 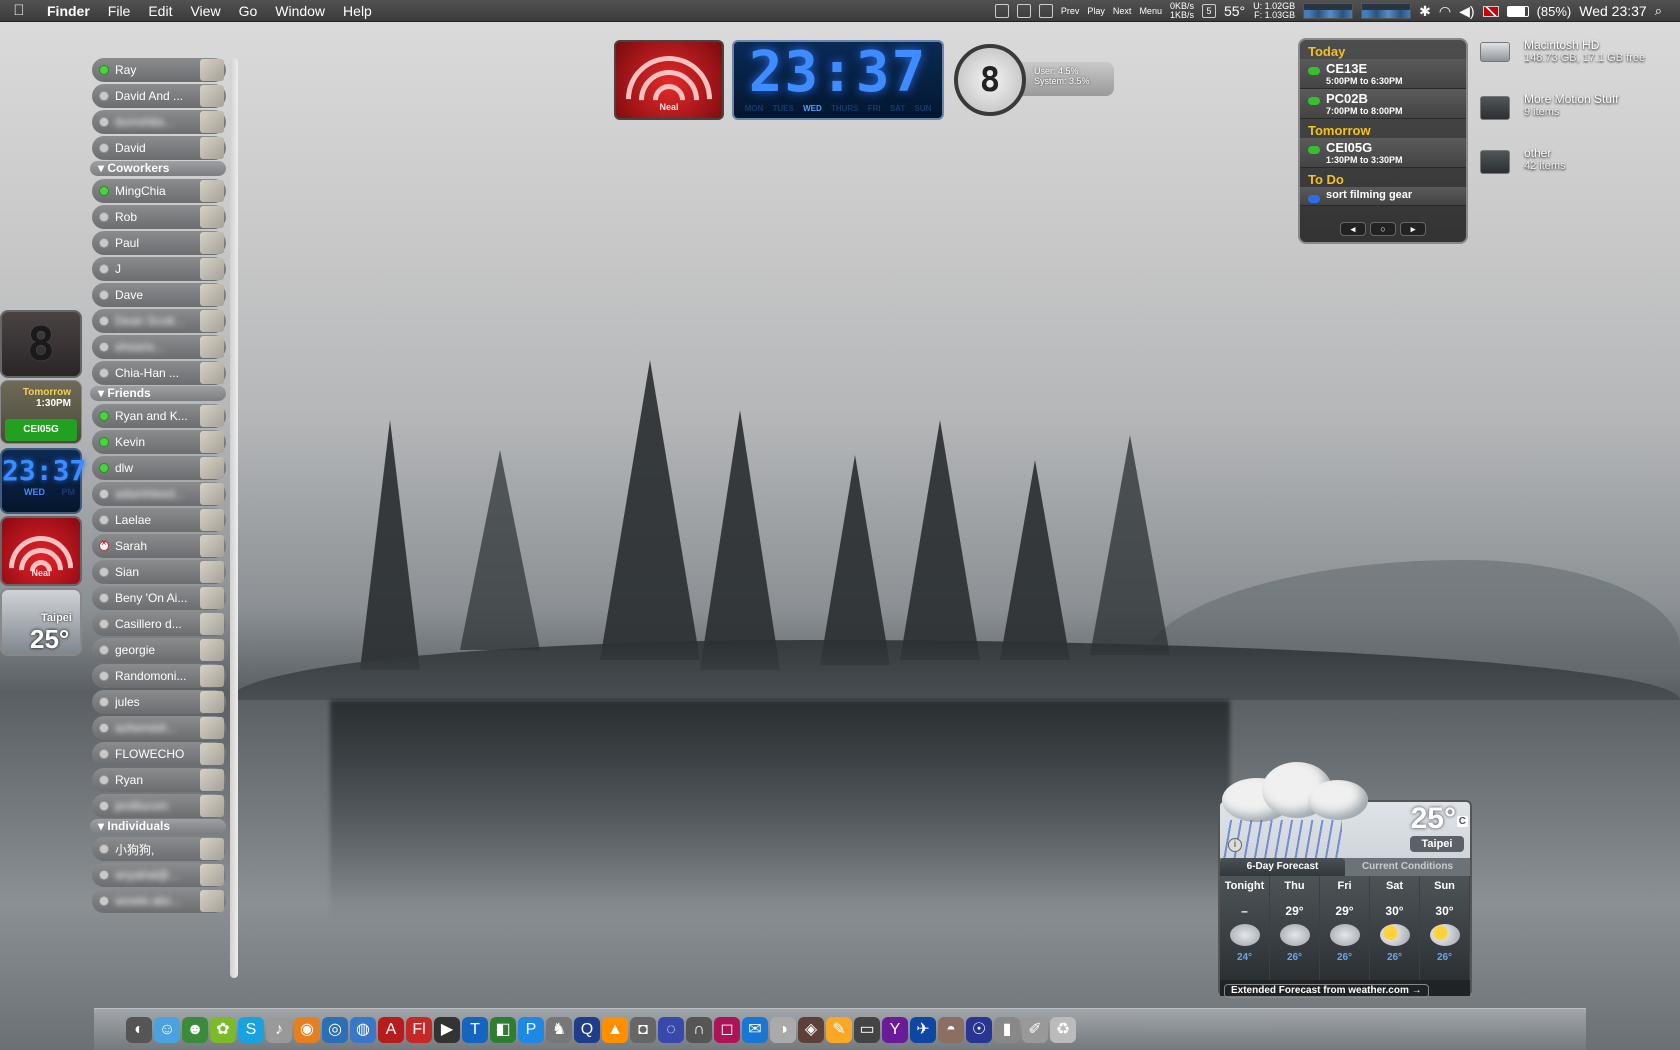 I want to click on ical-prev-button: ◂, so click(x=1353, y=229).